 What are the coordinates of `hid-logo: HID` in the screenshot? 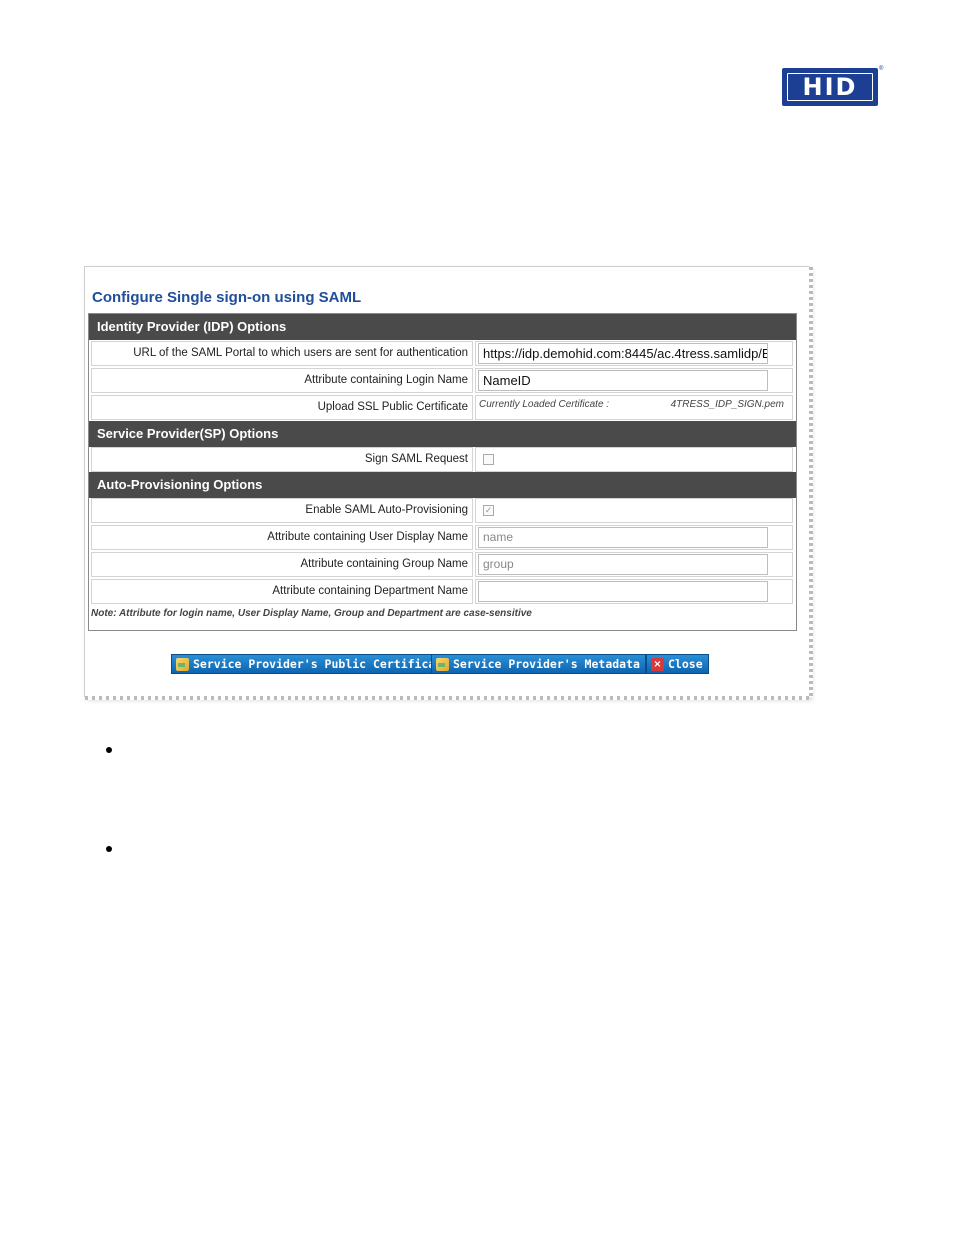 It's located at (830, 87).